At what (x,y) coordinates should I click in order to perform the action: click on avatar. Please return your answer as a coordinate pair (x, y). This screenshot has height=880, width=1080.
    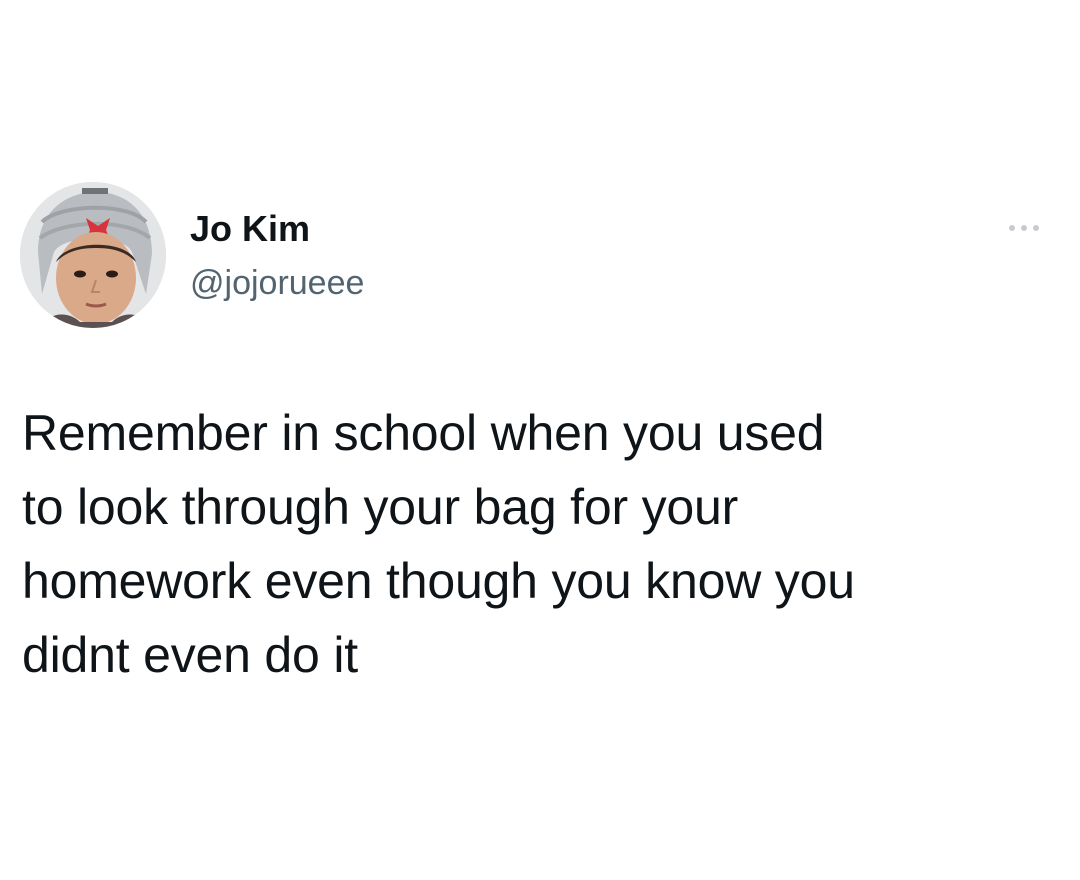
    Looking at the image, I should click on (93, 255).